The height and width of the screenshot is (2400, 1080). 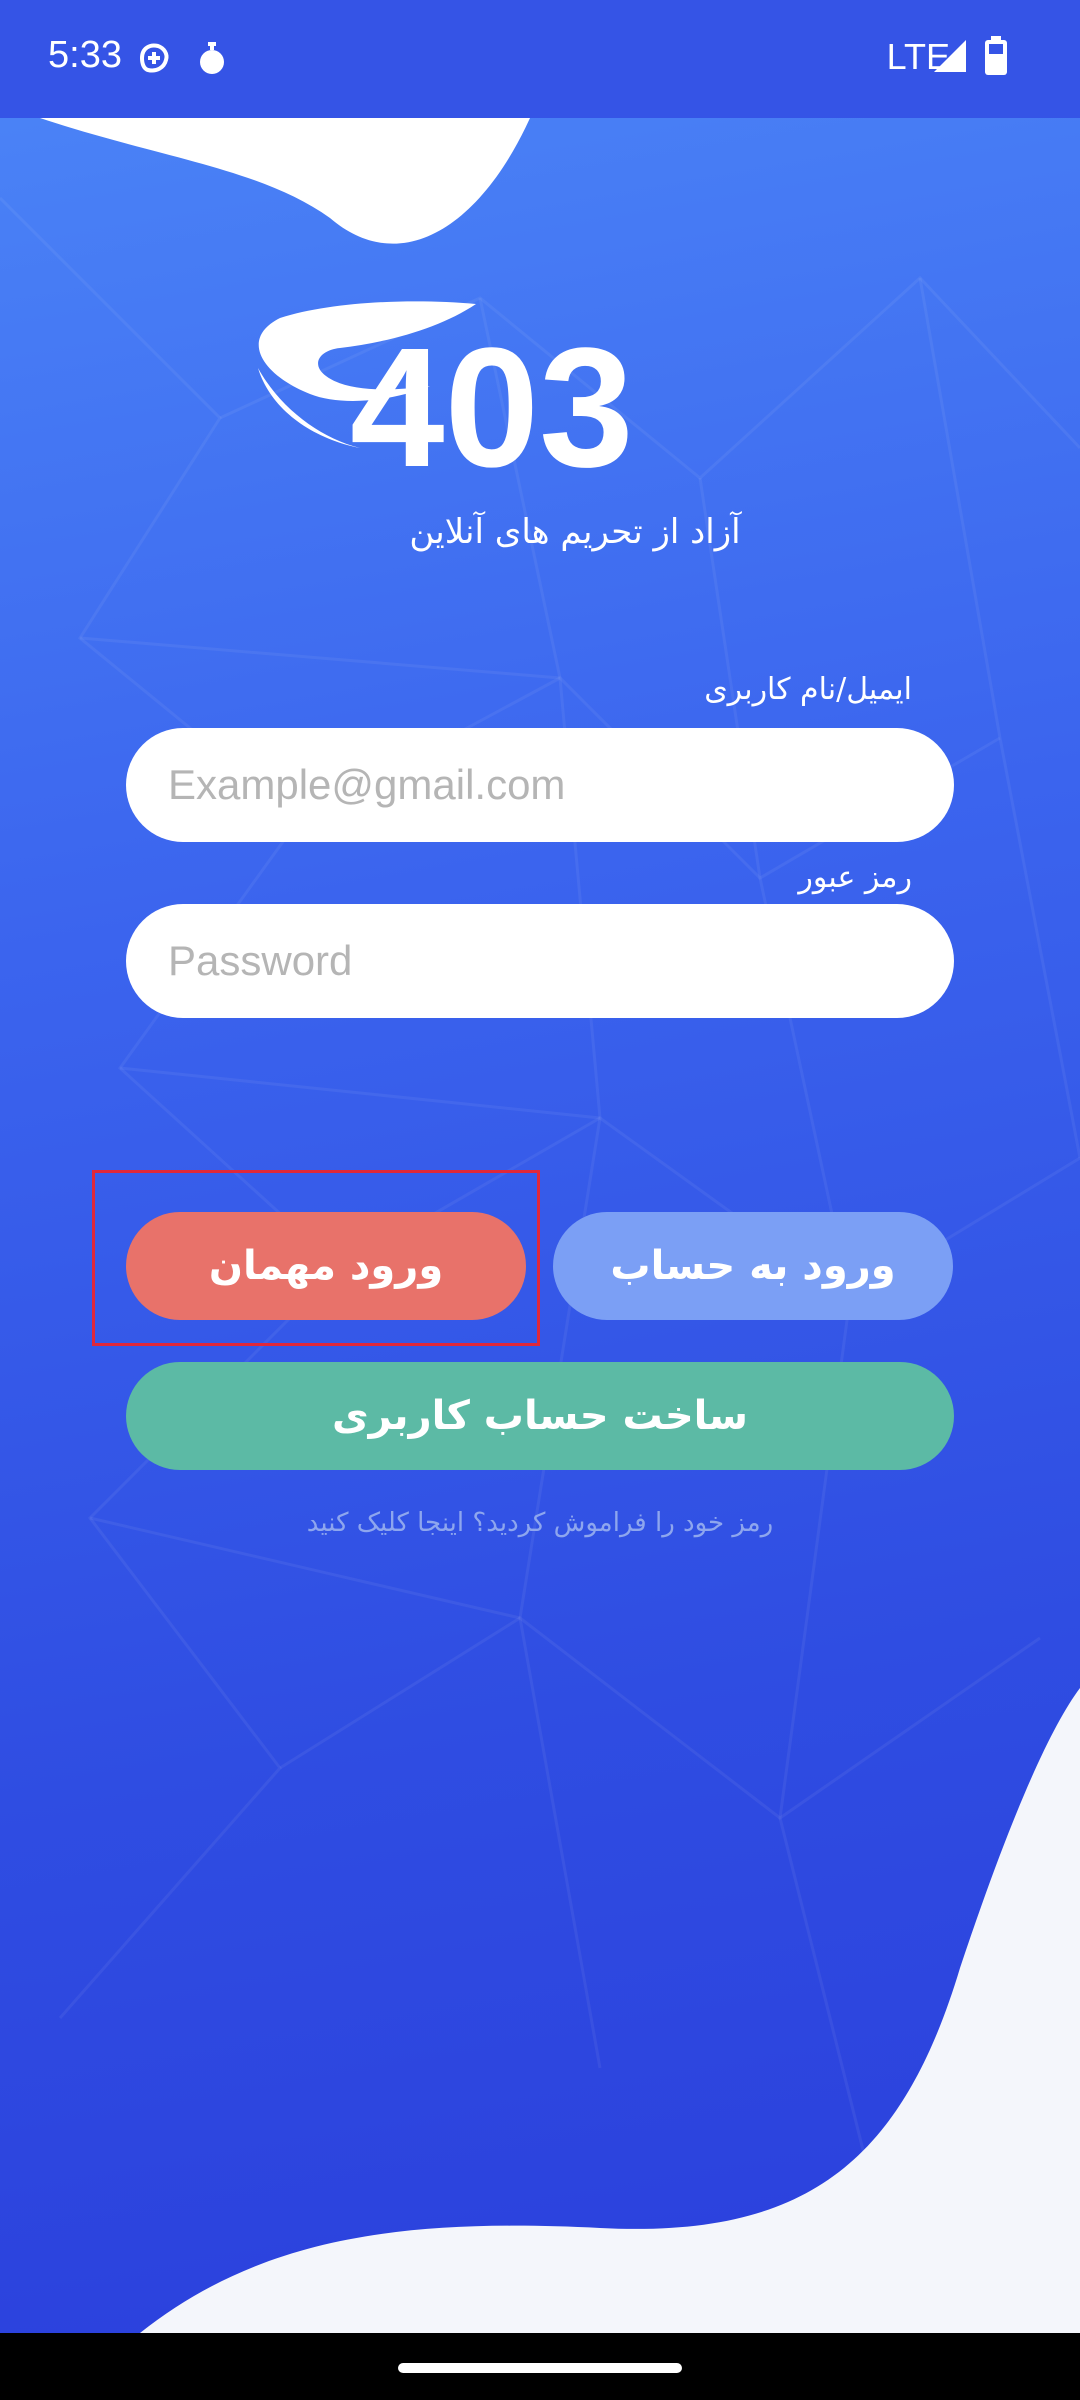 What do you see at coordinates (540, 1523) in the screenshot?
I see `forgot-password-link: رمز خود را فراموش کردید؟ اینجا کلیک کنید` at bounding box center [540, 1523].